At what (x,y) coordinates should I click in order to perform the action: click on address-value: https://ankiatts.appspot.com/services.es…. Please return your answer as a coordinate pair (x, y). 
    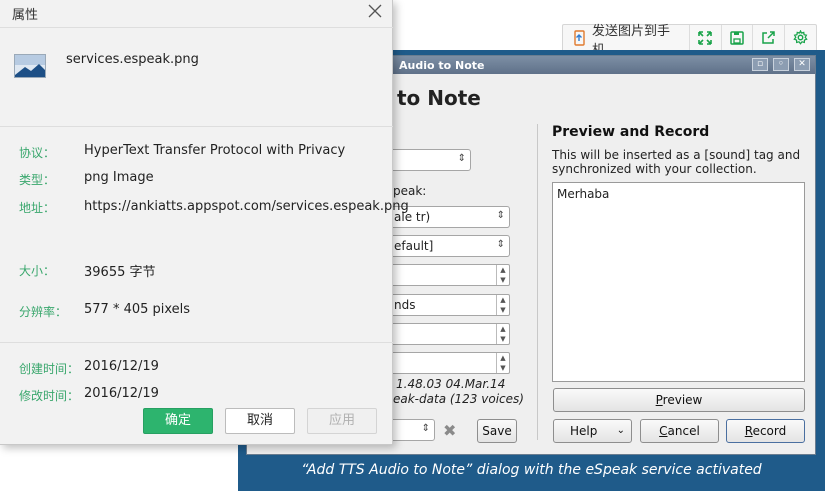
    Looking at the image, I should click on (246, 206).